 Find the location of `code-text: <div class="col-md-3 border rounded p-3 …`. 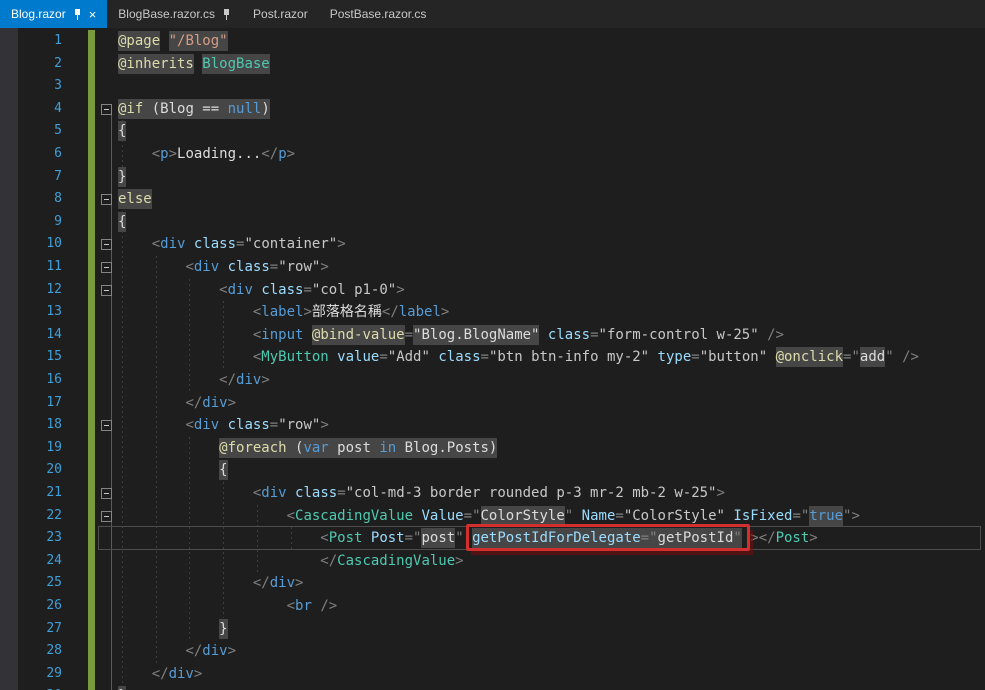

code-text: <div class="col-md-3 border rounded p-3 … is located at coordinates (488, 493).